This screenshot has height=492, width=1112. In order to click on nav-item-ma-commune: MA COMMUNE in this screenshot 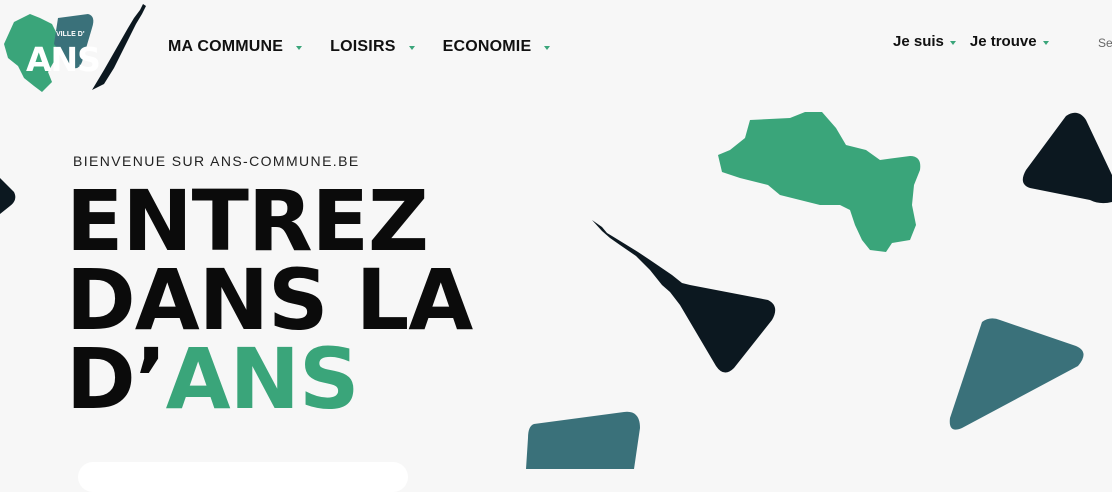, I will do `click(235, 47)`.